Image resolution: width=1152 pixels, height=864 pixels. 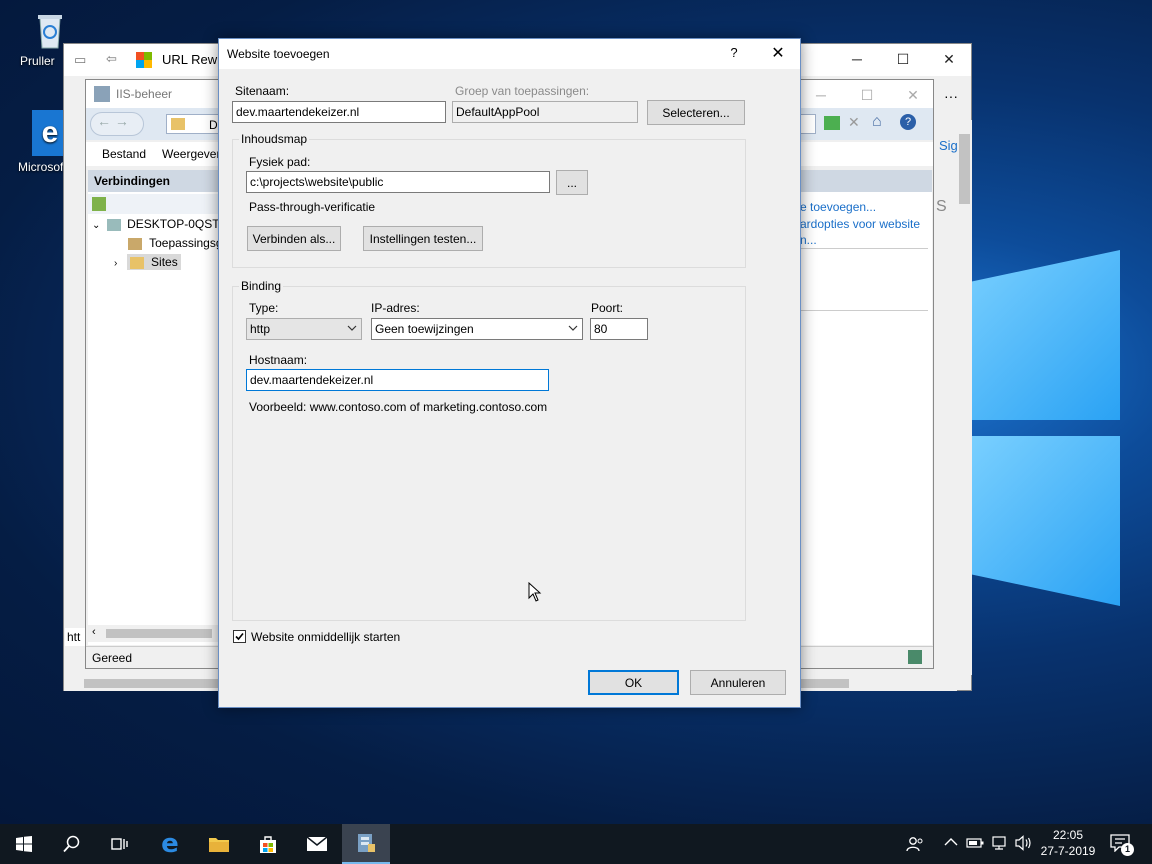 I want to click on battery-icon, so click(x=975, y=844).